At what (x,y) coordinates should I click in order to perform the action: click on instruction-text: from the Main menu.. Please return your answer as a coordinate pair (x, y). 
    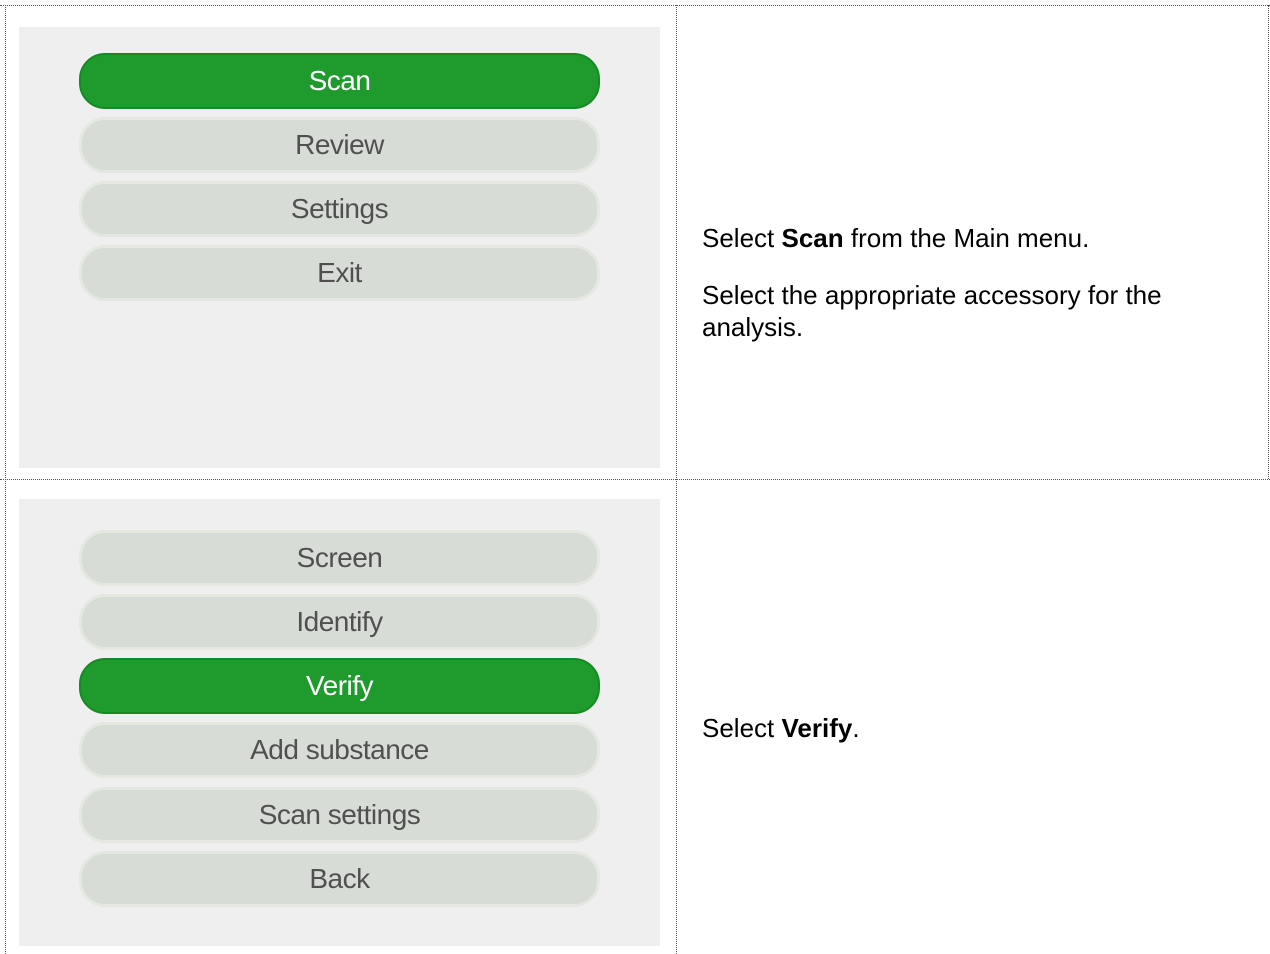
    Looking at the image, I should click on (966, 238).